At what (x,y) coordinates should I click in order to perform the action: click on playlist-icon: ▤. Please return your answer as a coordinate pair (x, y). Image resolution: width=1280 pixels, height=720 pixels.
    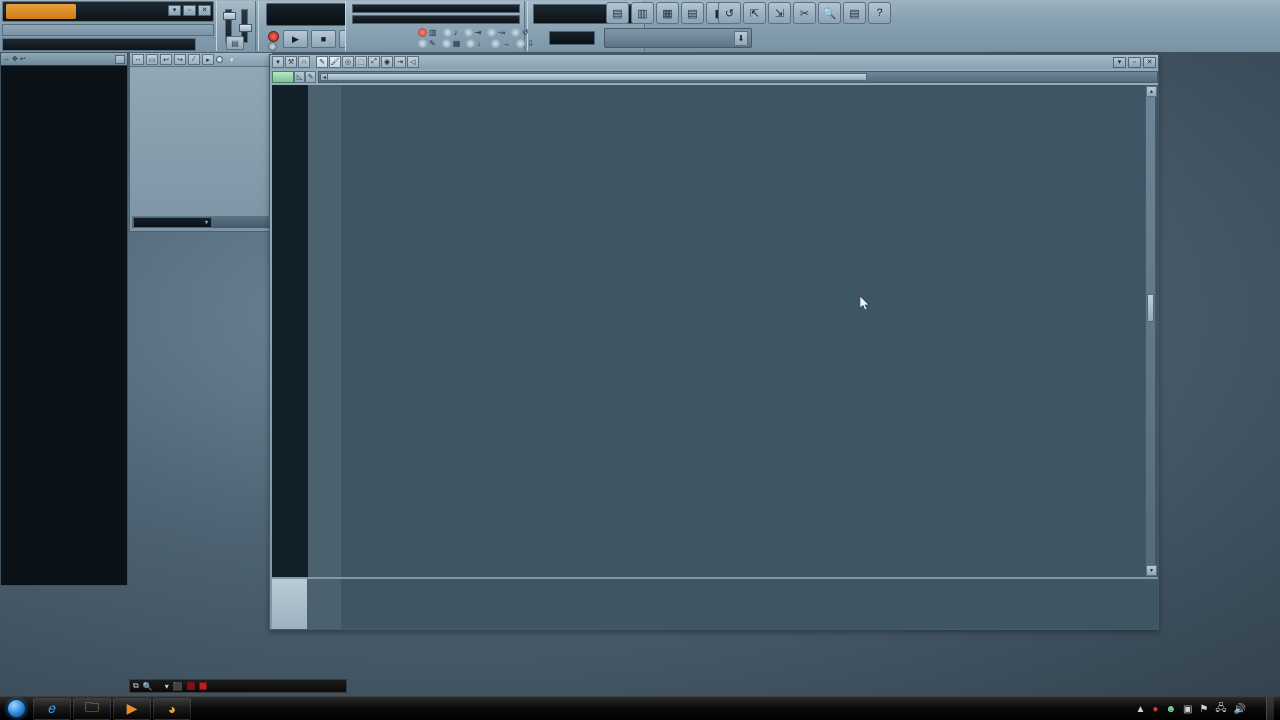
    Looking at the image, I should click on (617, 13).